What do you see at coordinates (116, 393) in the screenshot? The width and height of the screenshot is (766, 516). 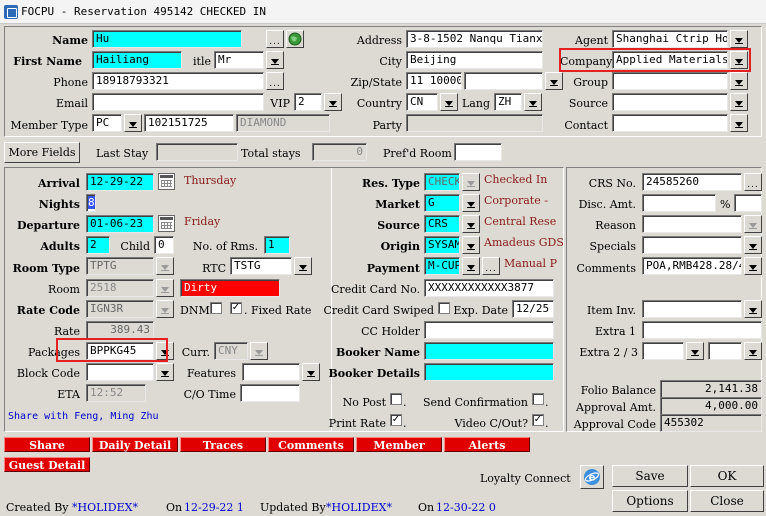 I see `eta-field: 12:52` at bounding box center [116, 393].